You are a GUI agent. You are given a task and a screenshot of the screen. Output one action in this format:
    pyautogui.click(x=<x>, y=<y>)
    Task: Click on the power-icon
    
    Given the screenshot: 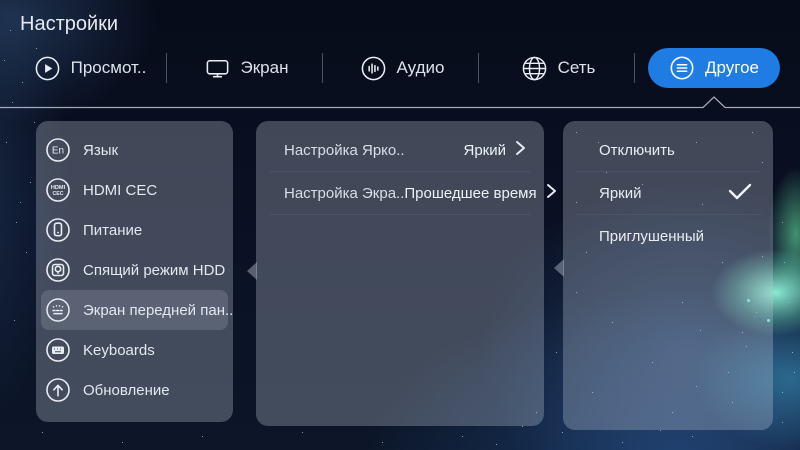 What is the action you would take?
    pyautogui.click(x=58, y=230)
    